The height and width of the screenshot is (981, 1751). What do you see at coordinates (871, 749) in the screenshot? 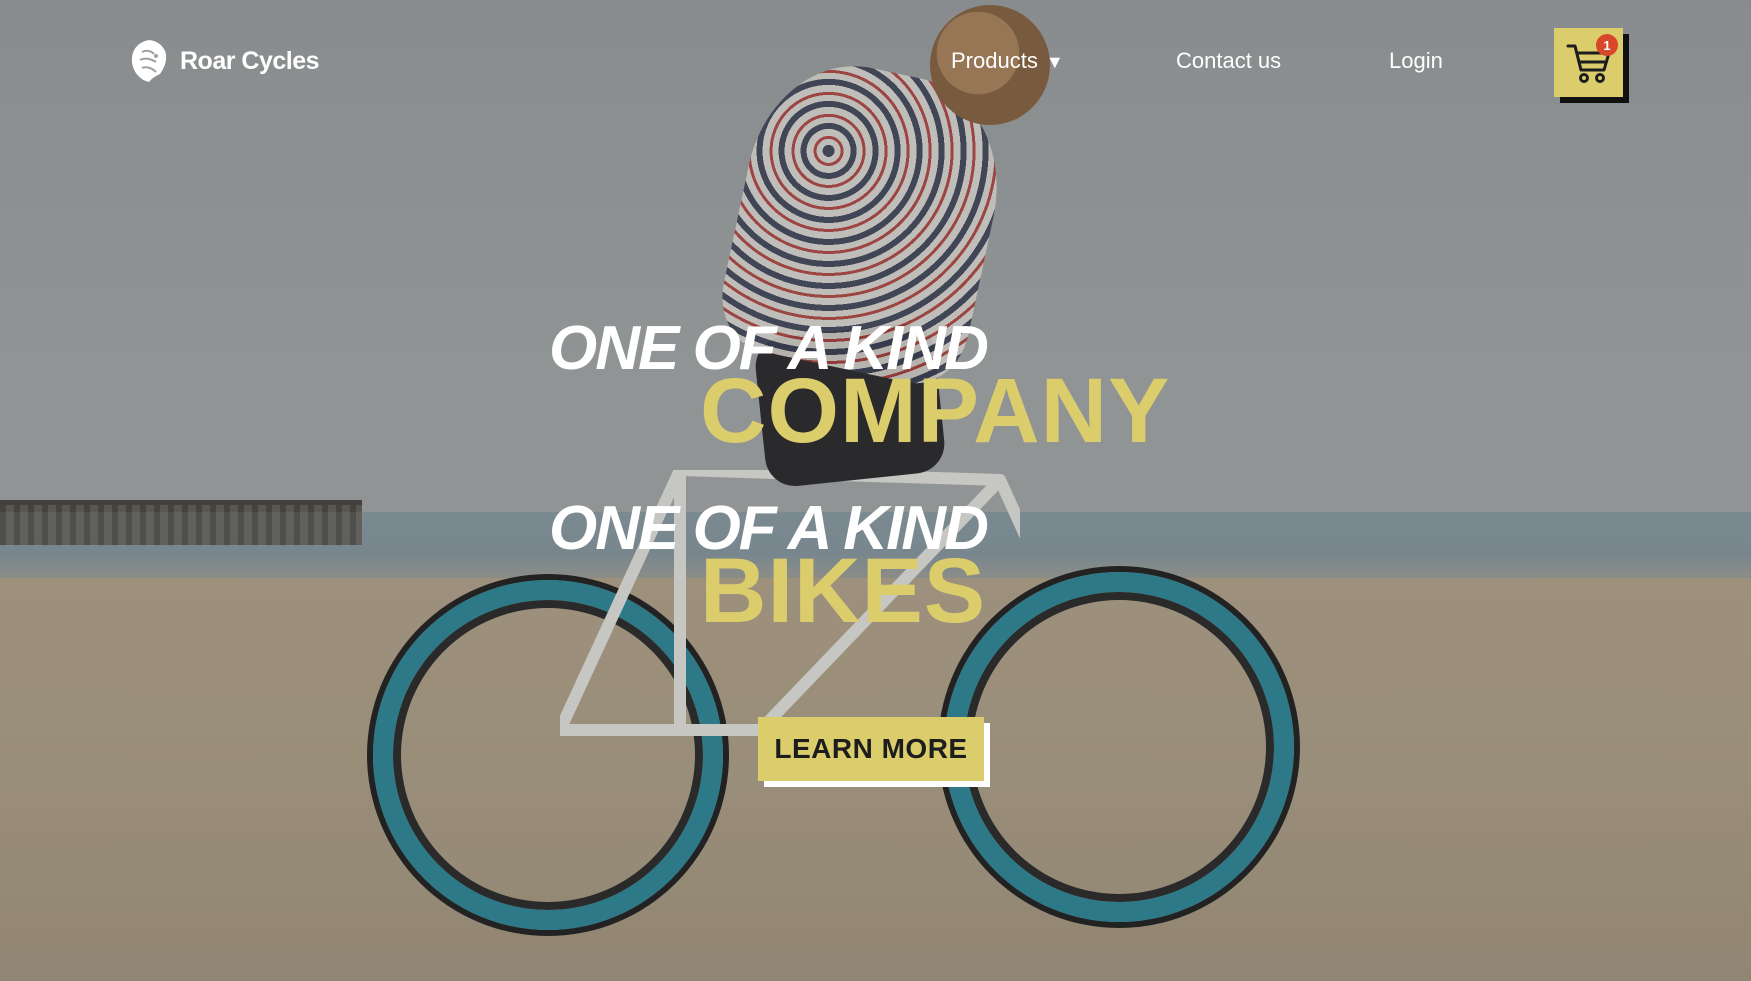
I see `learn-more-button: LEARN MORE` at bounding box center [871, 749].